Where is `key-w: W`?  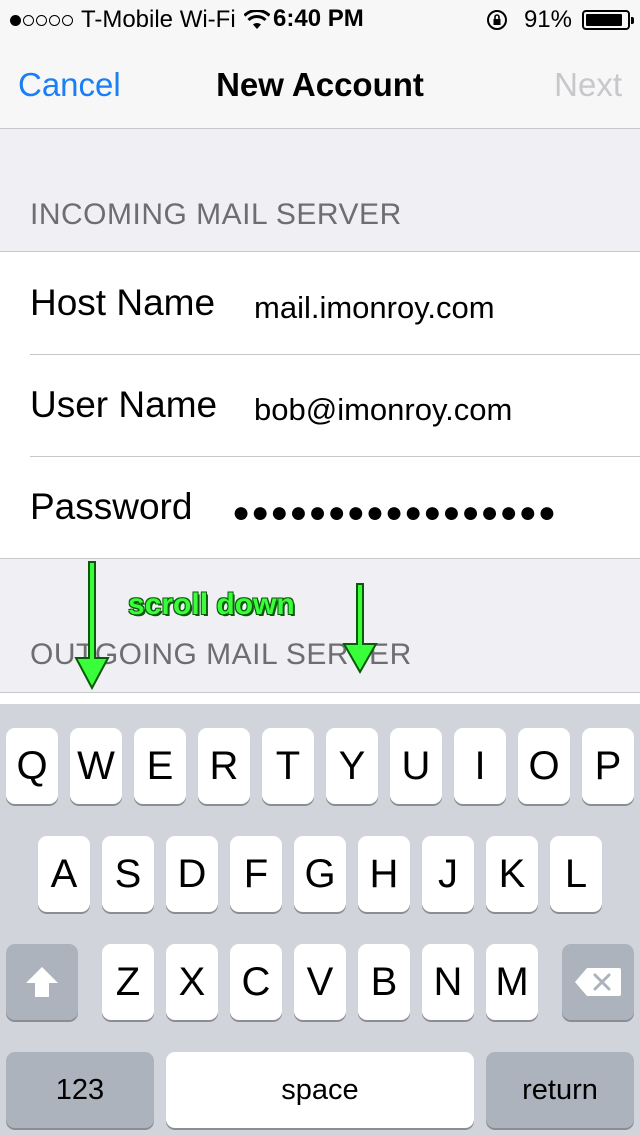
key-w: W is located at coordinates (96, 766).